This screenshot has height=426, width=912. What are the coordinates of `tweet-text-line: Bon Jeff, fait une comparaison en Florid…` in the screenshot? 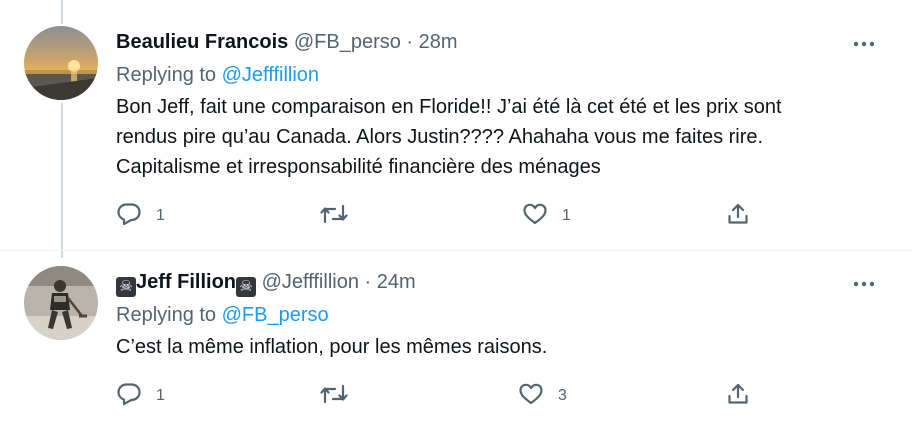 It's located at (449, 107).